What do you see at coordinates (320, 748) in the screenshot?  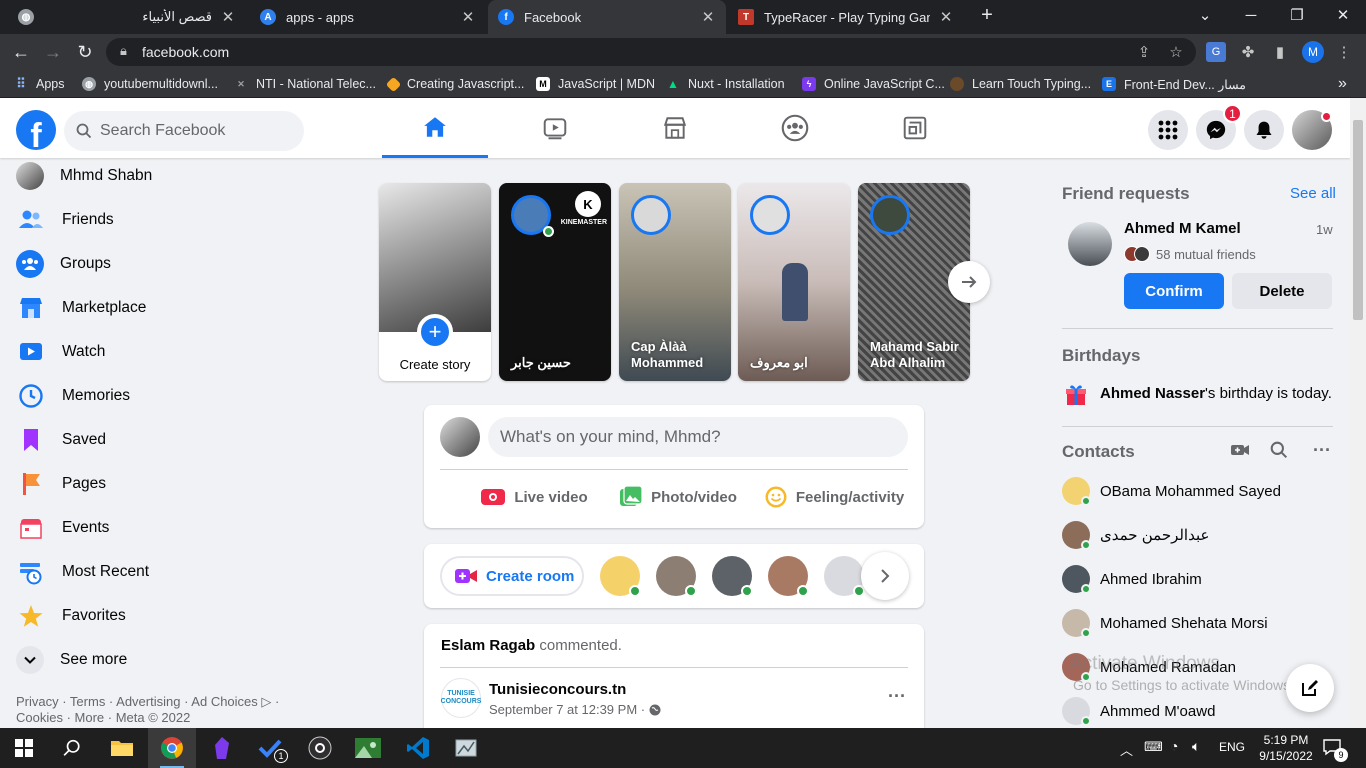 I see `obs-taskbar-button` at bounding box center [320, 748].